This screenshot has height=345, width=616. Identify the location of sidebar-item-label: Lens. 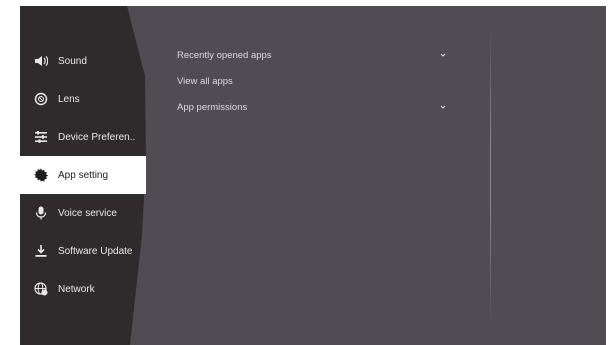
(69, 99).